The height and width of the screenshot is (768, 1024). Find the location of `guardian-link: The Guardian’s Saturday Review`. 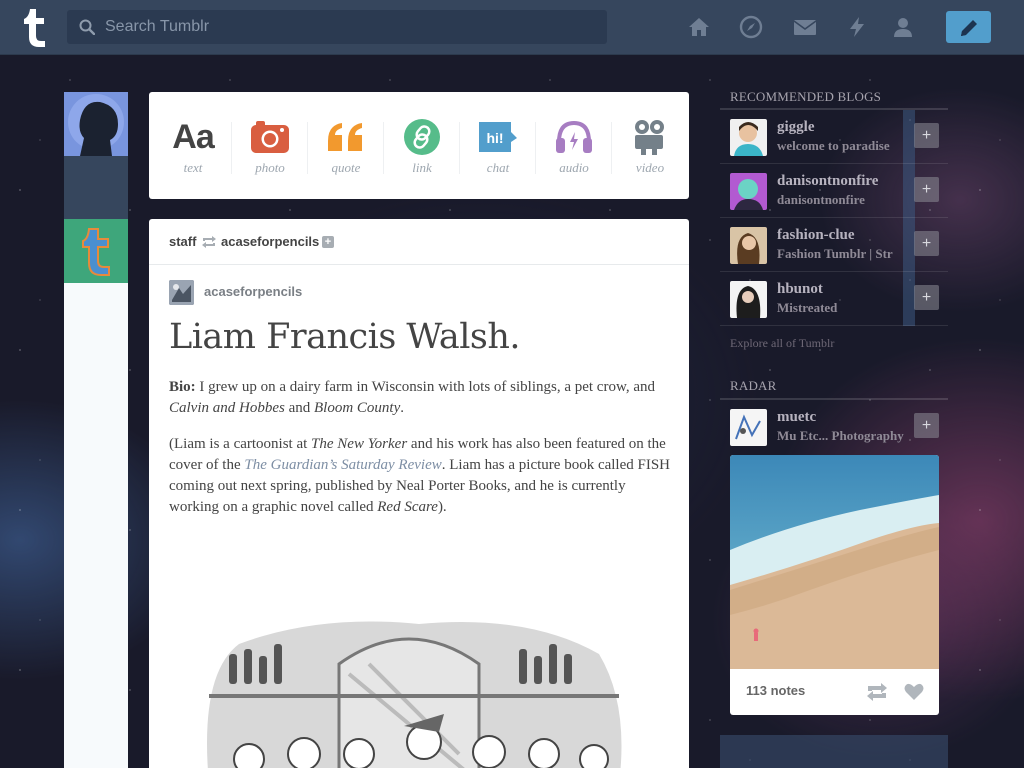

guardian-link: The Guardian’s Saturday Review is located at coordinates (342, 465).